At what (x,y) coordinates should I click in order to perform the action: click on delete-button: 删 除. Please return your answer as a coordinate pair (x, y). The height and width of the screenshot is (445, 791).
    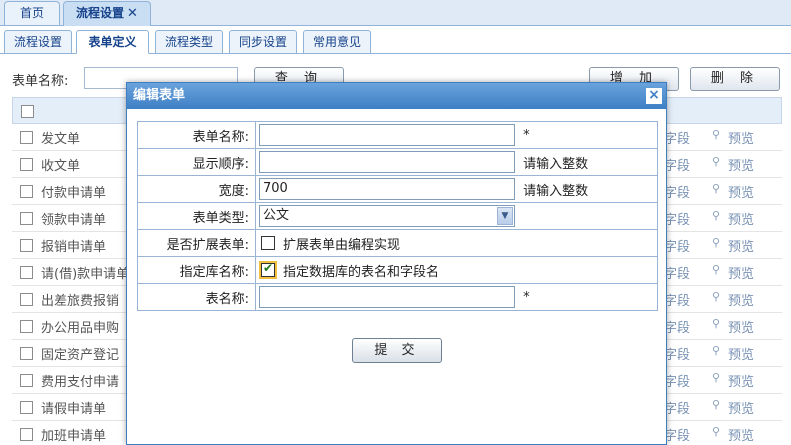
    Looking at the image, I should click on (735, 79).